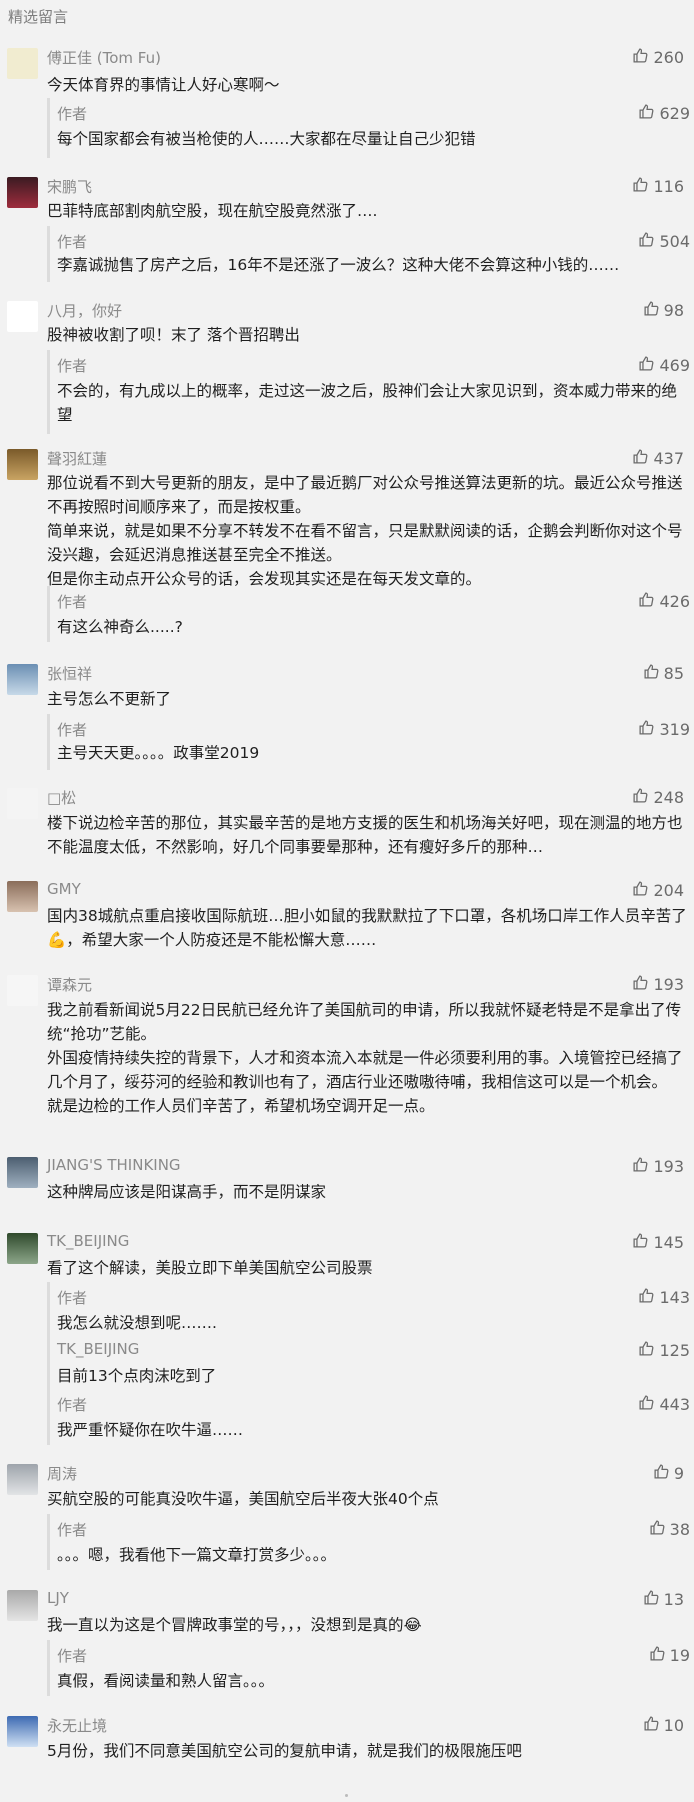 This screenshot has width=694, height=1802. I want to click on comment-like-button: 145, so click(658, 1242).